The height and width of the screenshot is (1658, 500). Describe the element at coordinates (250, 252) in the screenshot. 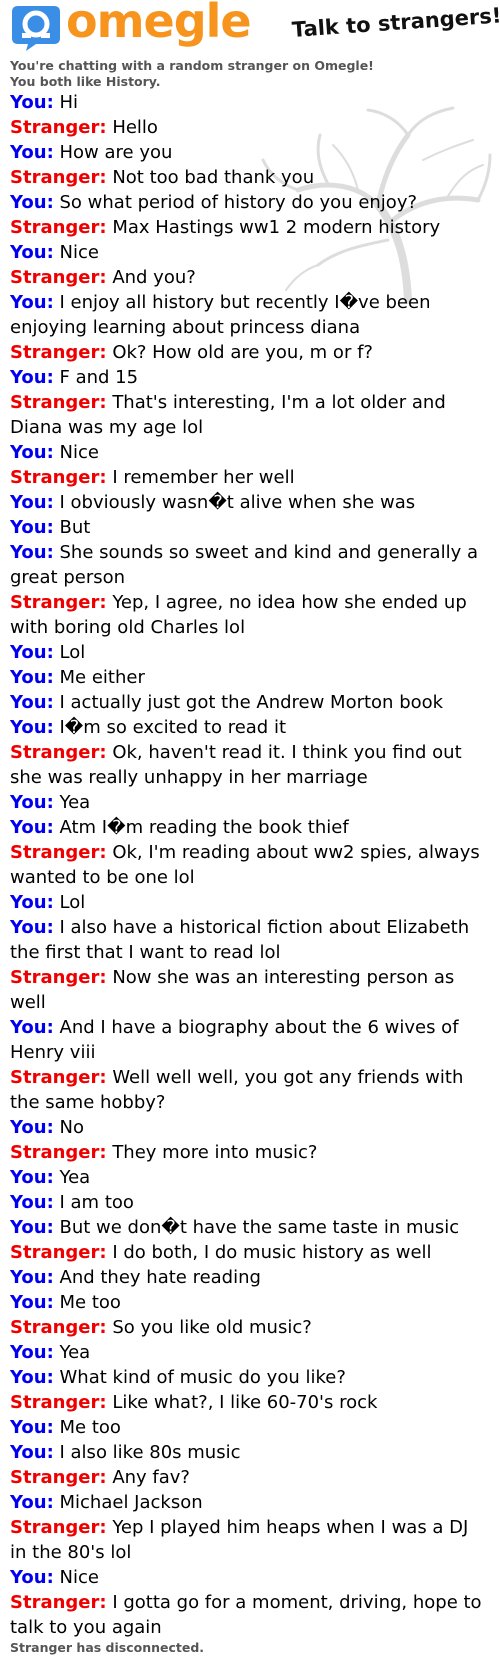

I see `chat-message-you: You: Nice` at that location.